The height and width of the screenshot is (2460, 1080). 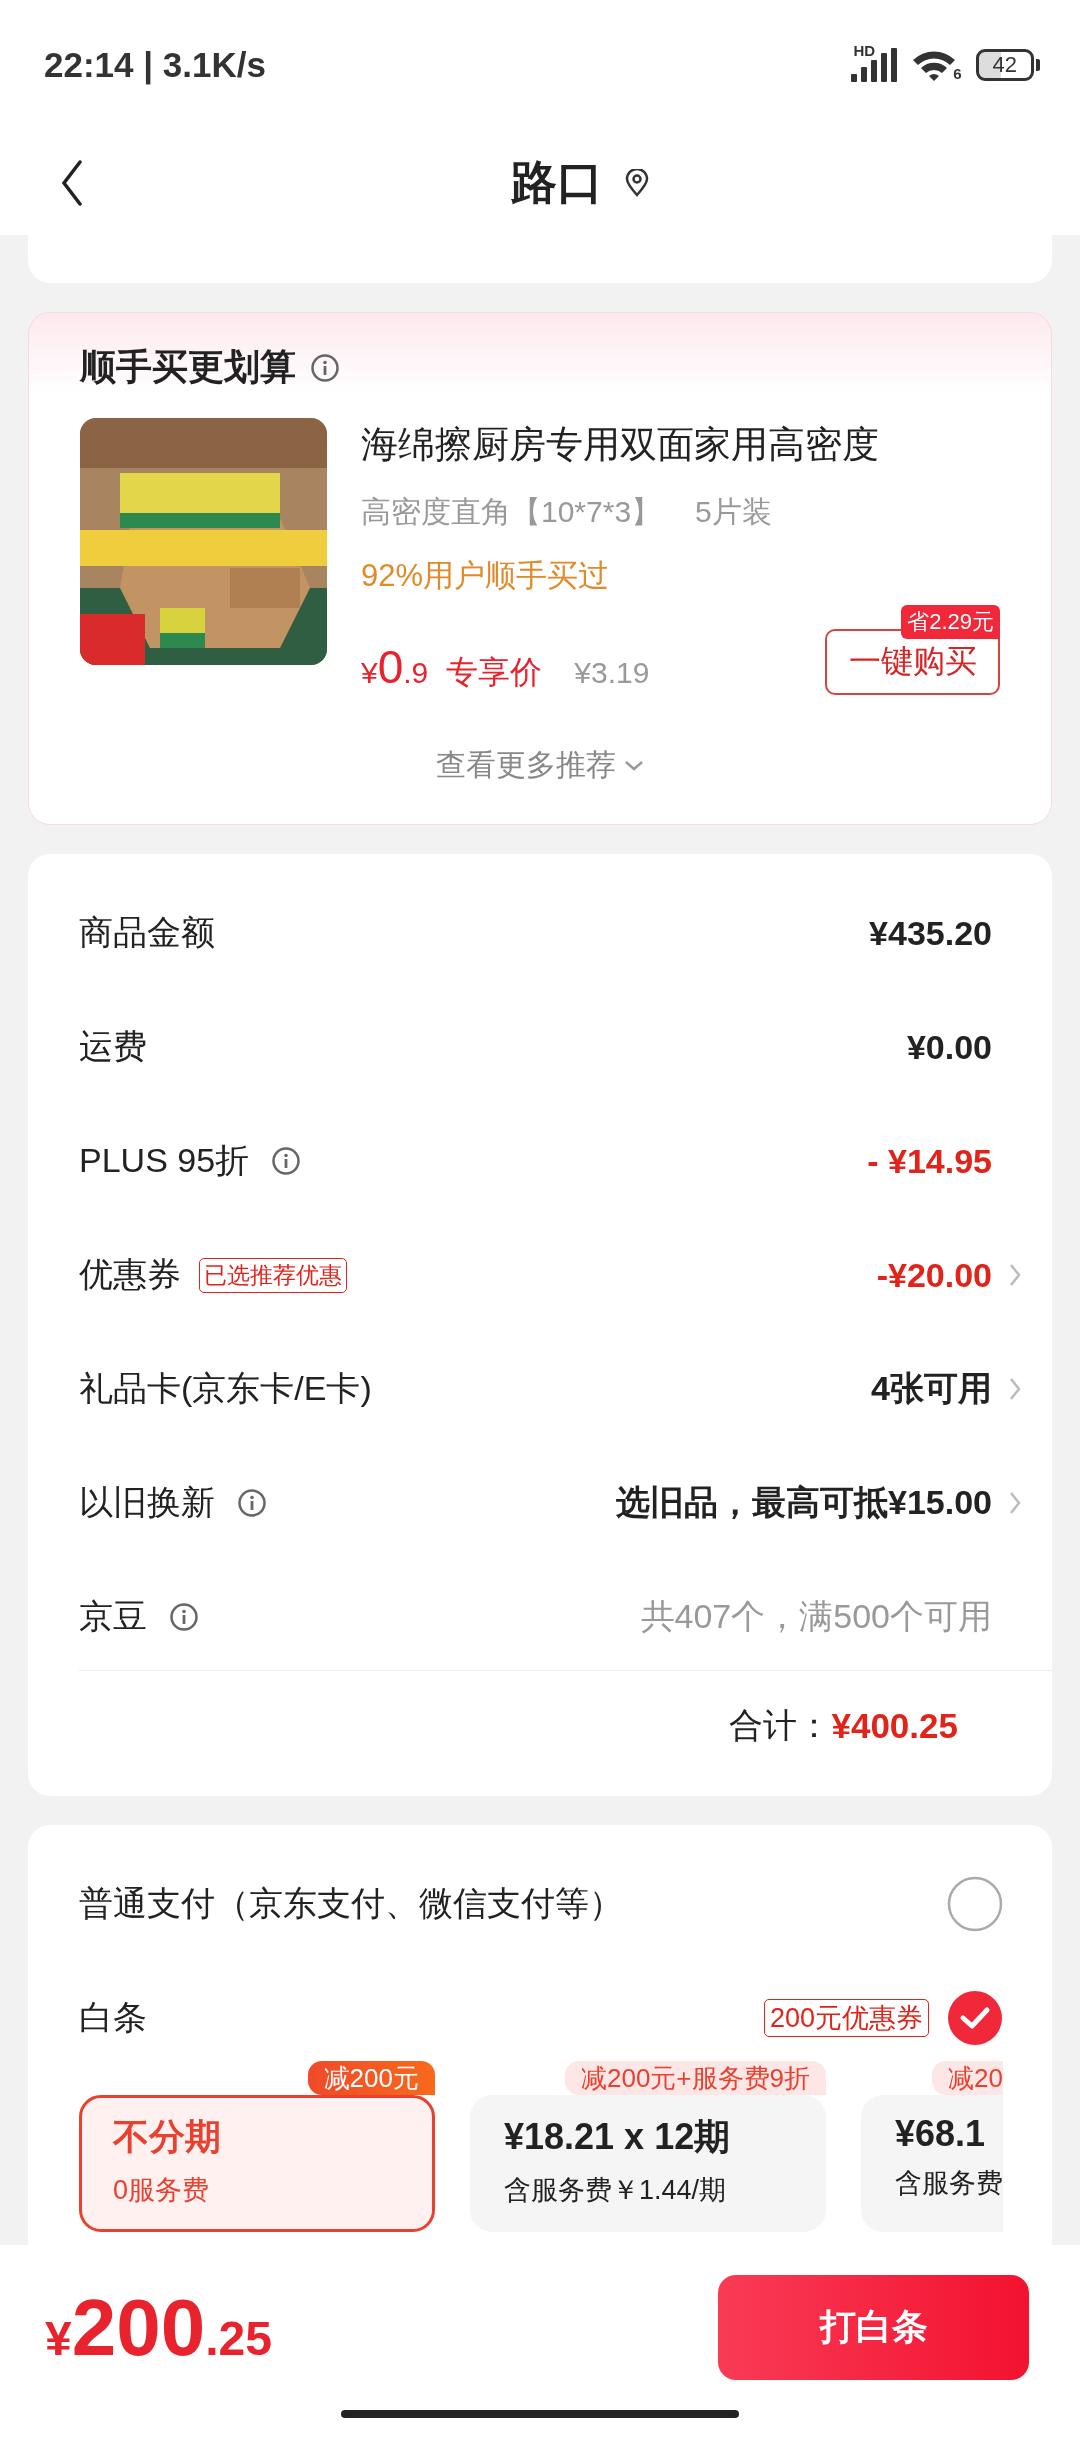 I want to click on back-icon, so click(x=72, y=182).